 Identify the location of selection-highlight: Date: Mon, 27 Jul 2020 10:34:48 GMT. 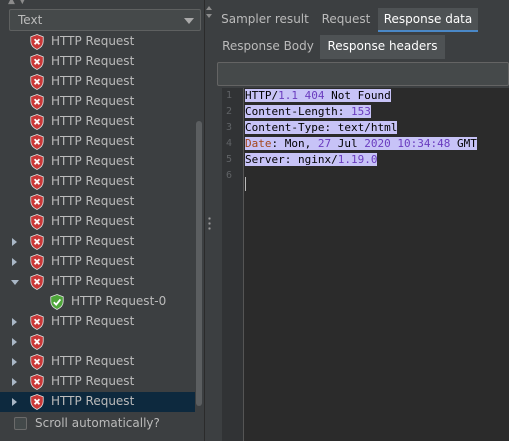
(361, 143).